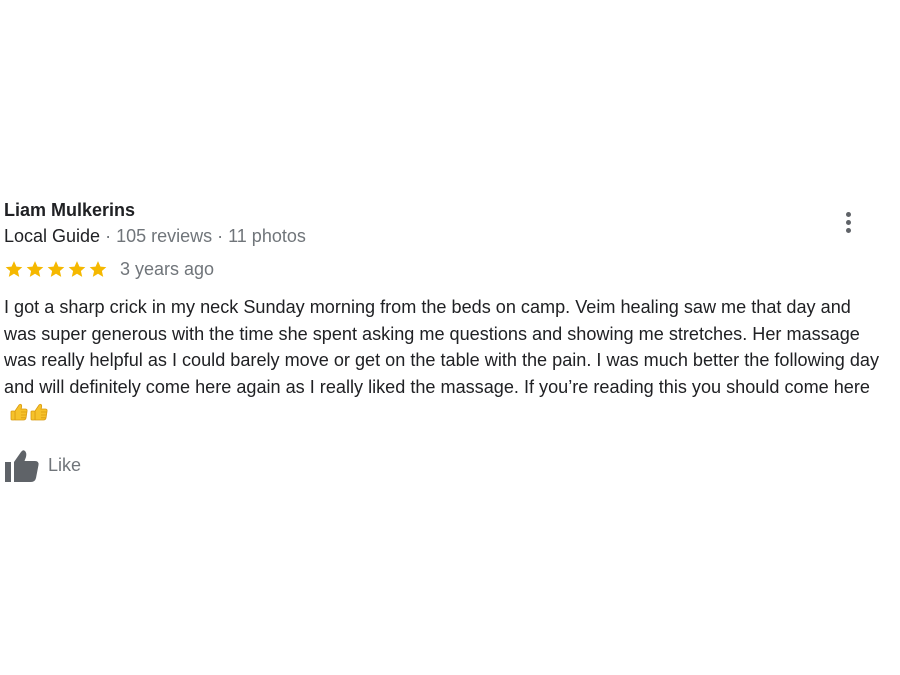  Describe the element at coordinates (446, 269) in the screenshot. I see `rating-row: 3 years ago` at that location.